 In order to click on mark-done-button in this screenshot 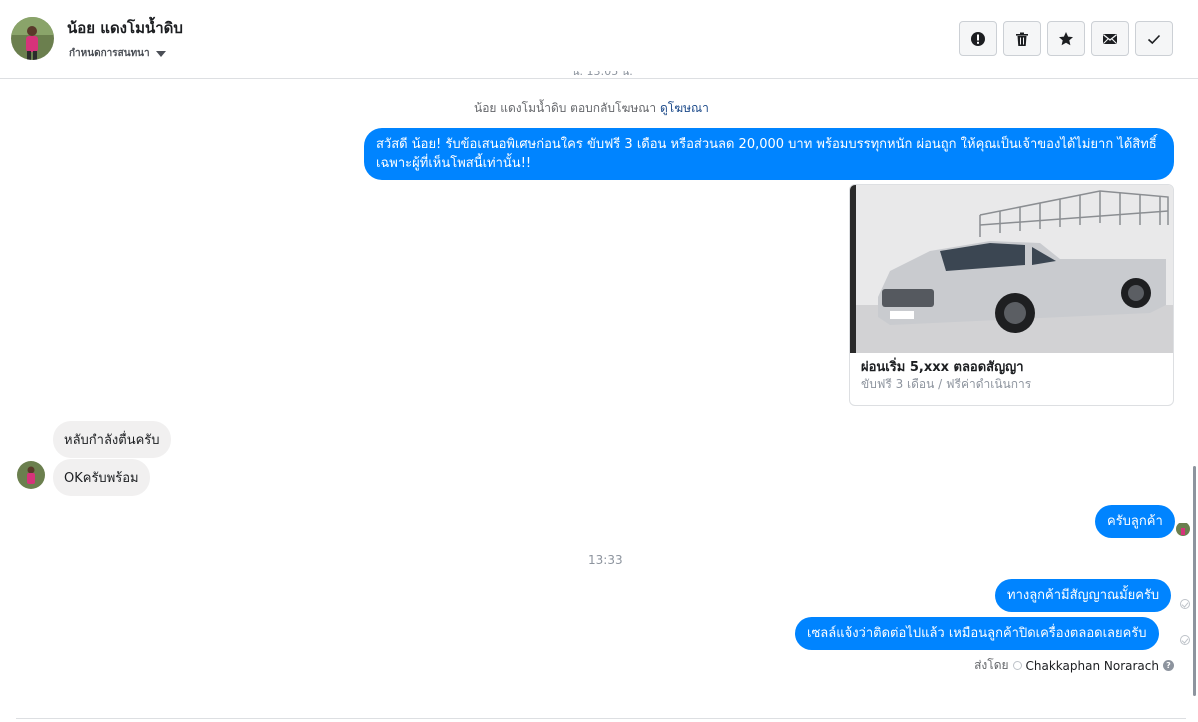, I will do `click(1154, 38)`.